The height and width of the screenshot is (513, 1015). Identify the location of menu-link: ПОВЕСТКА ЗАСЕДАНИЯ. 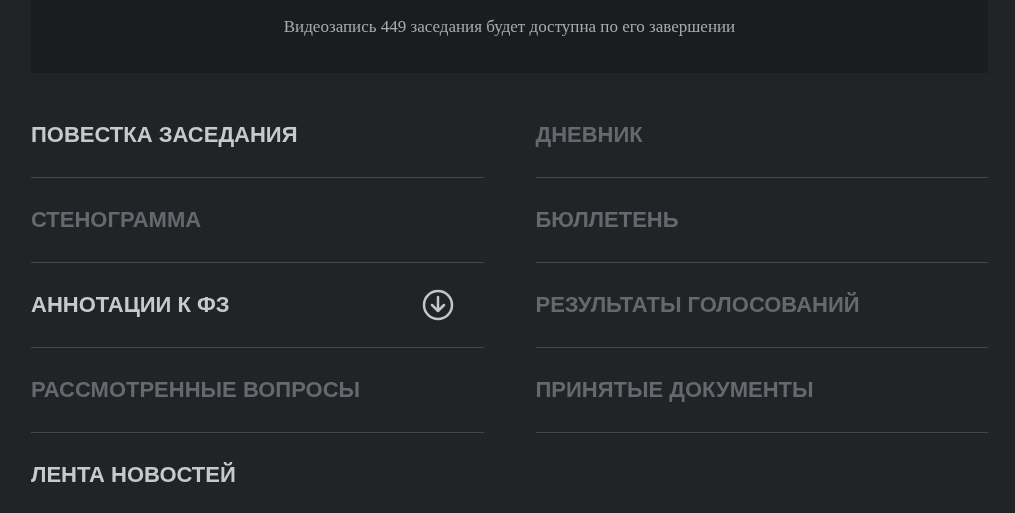
(164, 135).